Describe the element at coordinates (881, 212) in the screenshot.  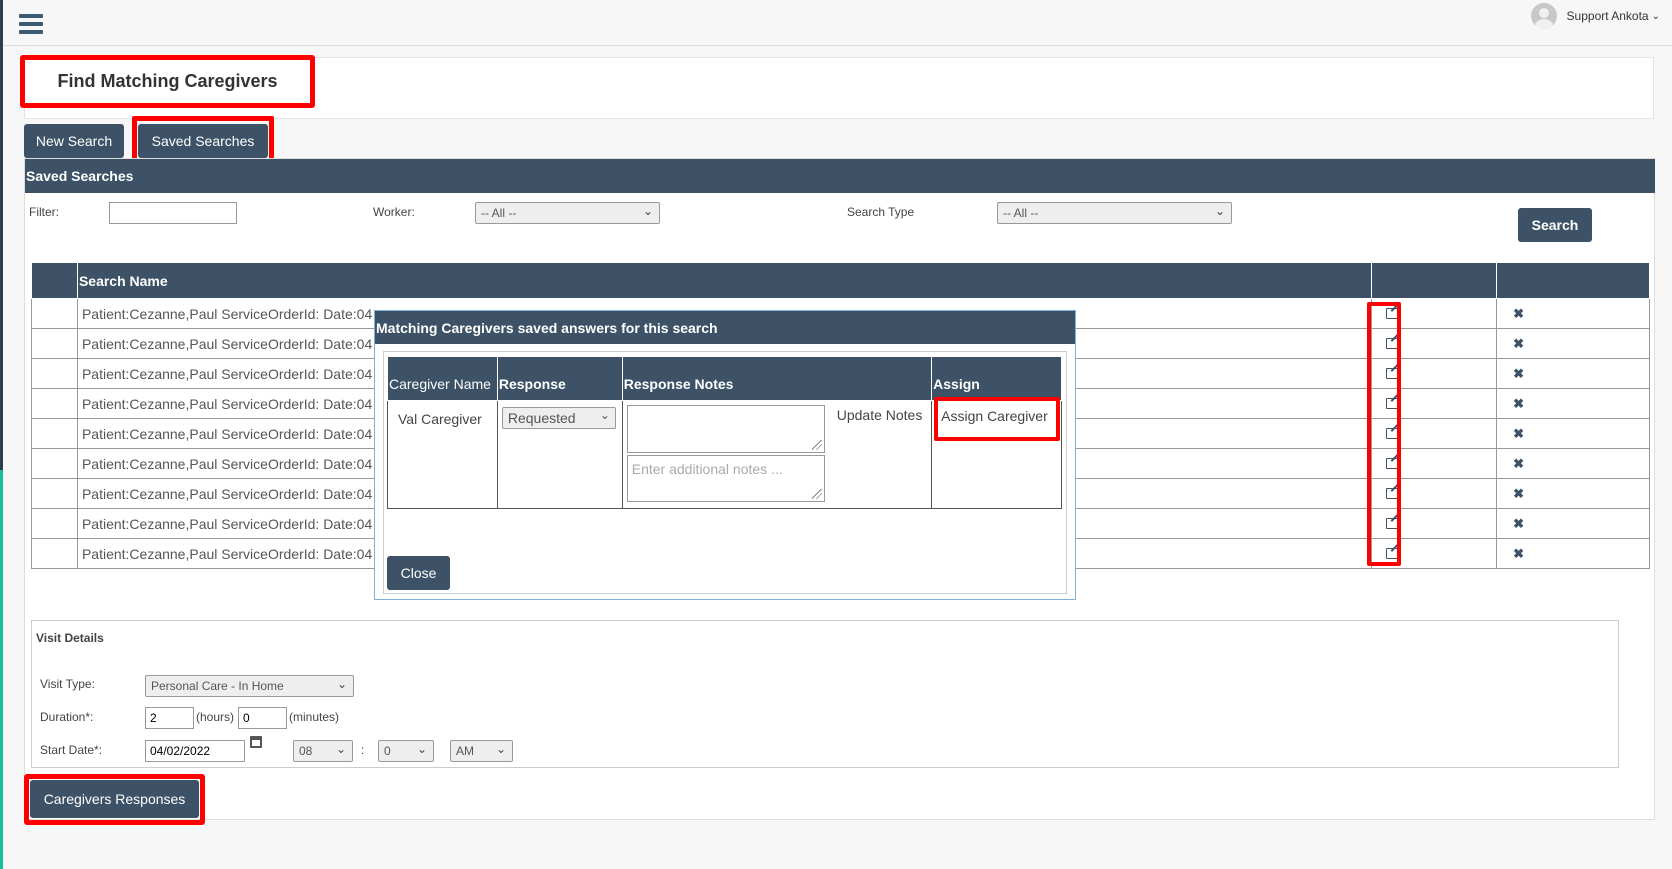
I see `search-type-label: Search Type` at that location.